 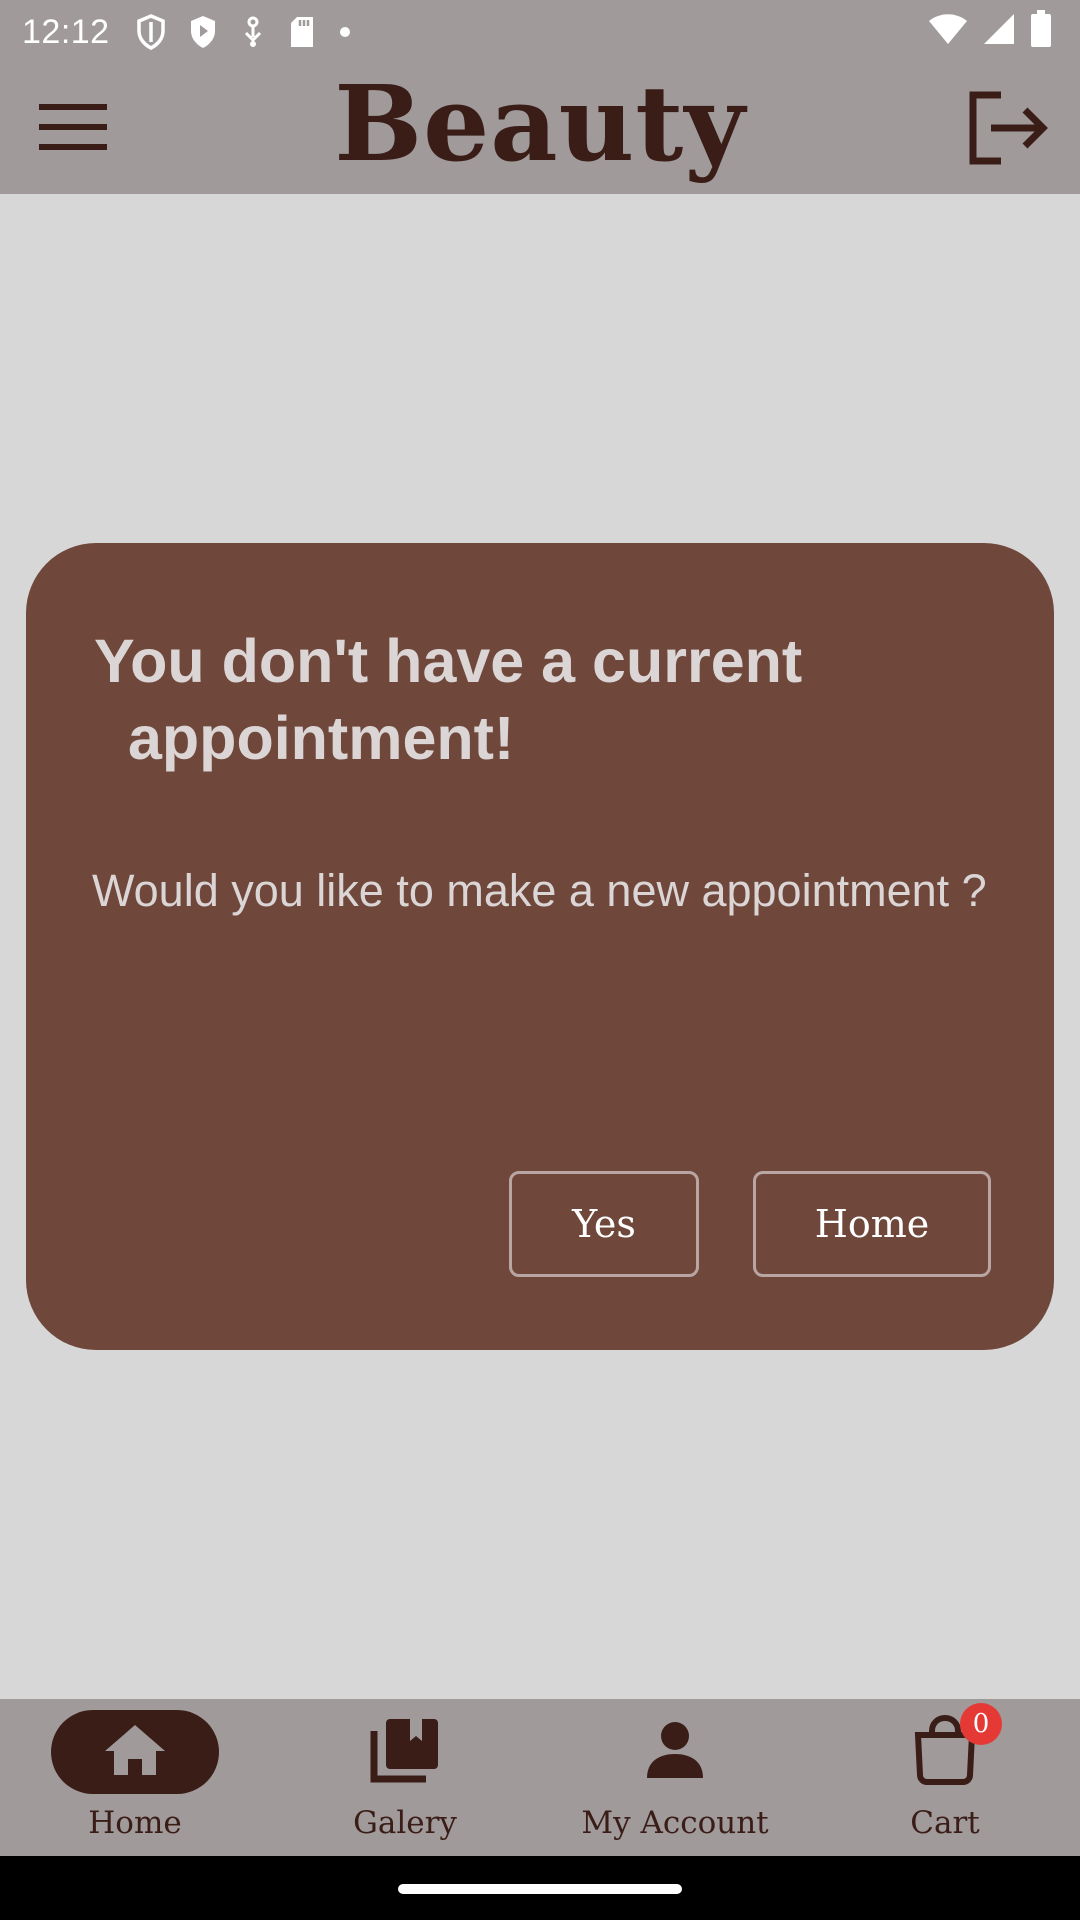 I want to click on system-navigation-bar, so click(x=540, y=1888).